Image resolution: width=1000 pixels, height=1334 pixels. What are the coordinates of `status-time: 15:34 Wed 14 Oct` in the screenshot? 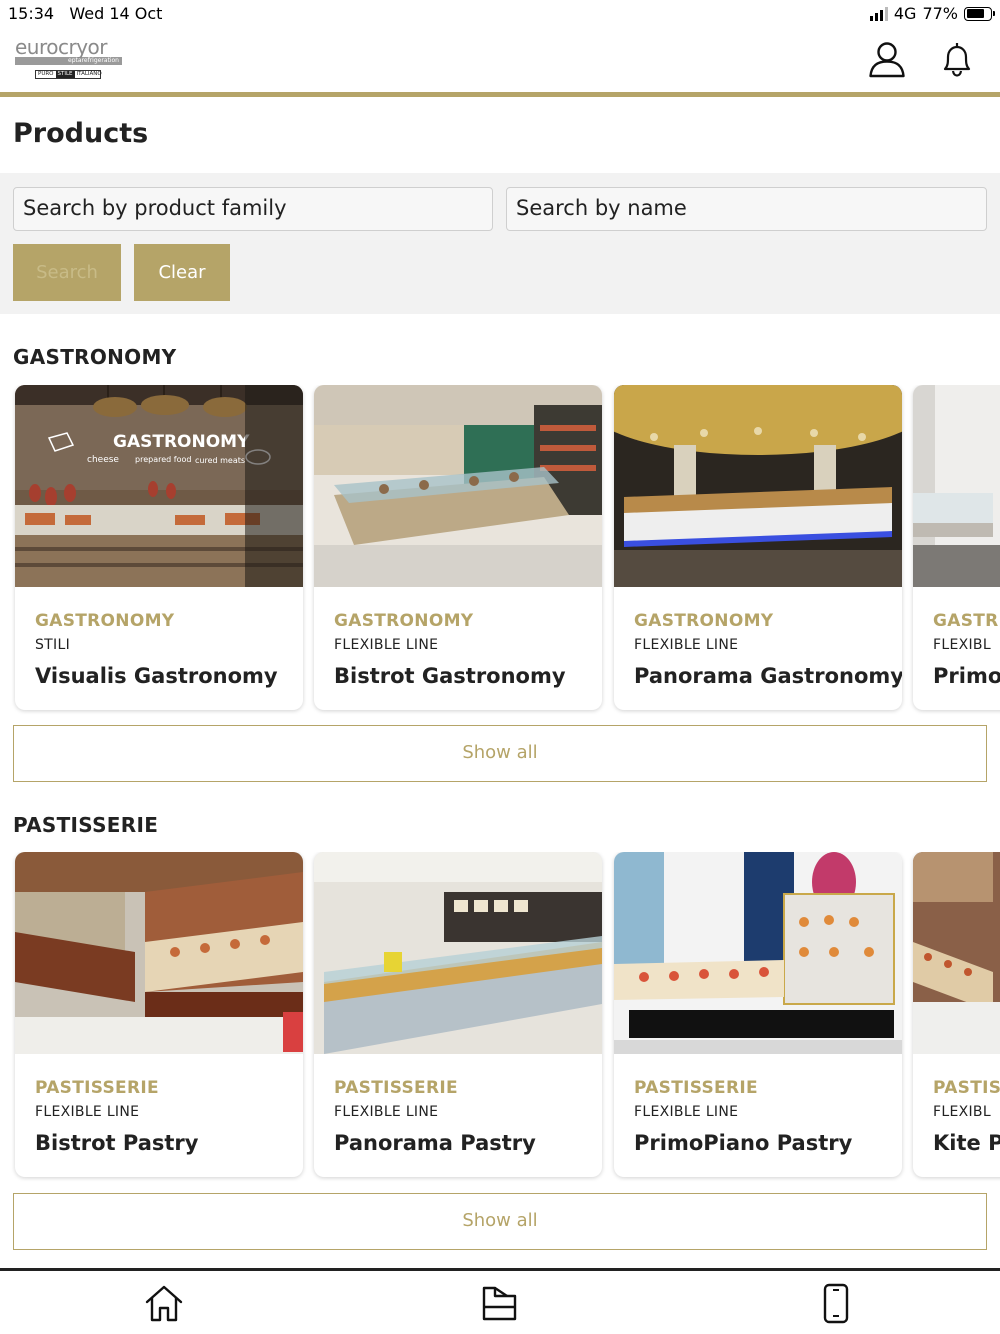 It's located at (85, 13).